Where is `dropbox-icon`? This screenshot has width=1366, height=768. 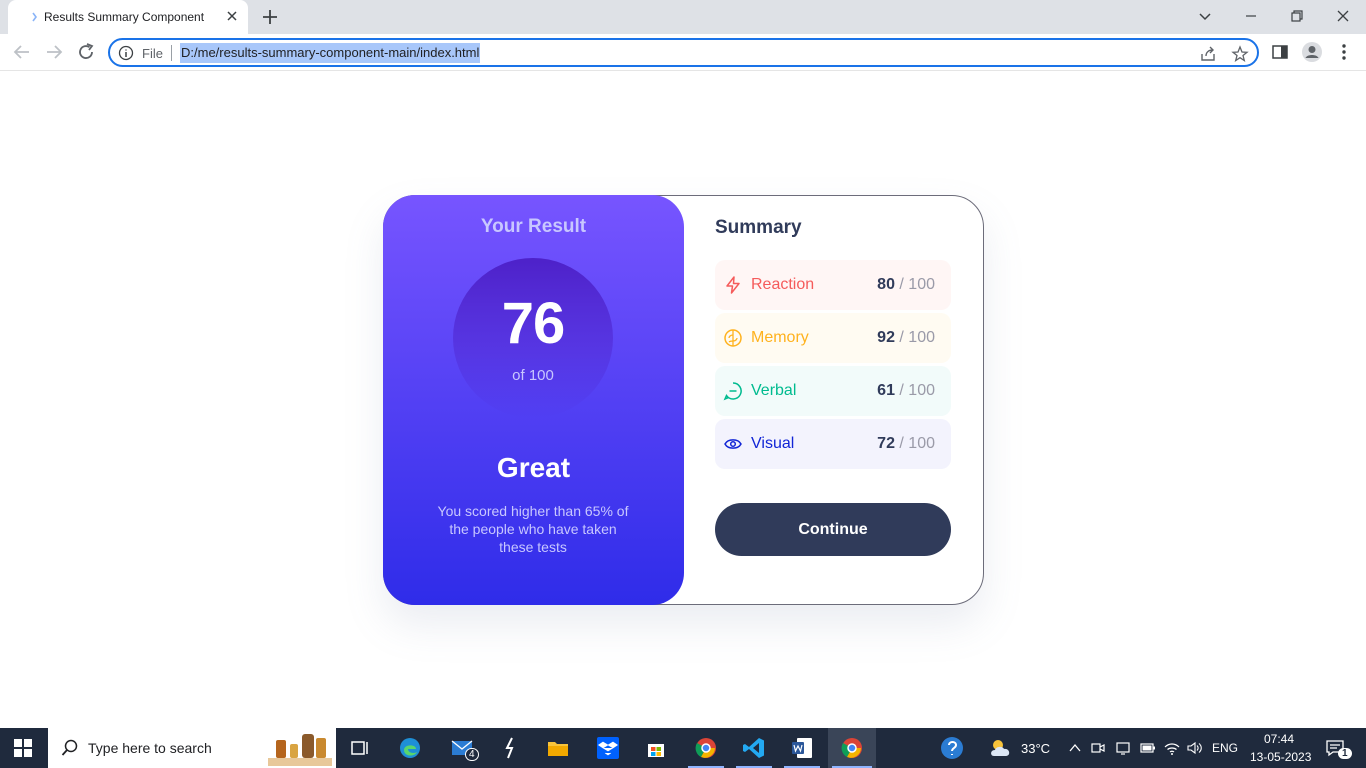
dropbox-icon is located at coordinates (608, 748).